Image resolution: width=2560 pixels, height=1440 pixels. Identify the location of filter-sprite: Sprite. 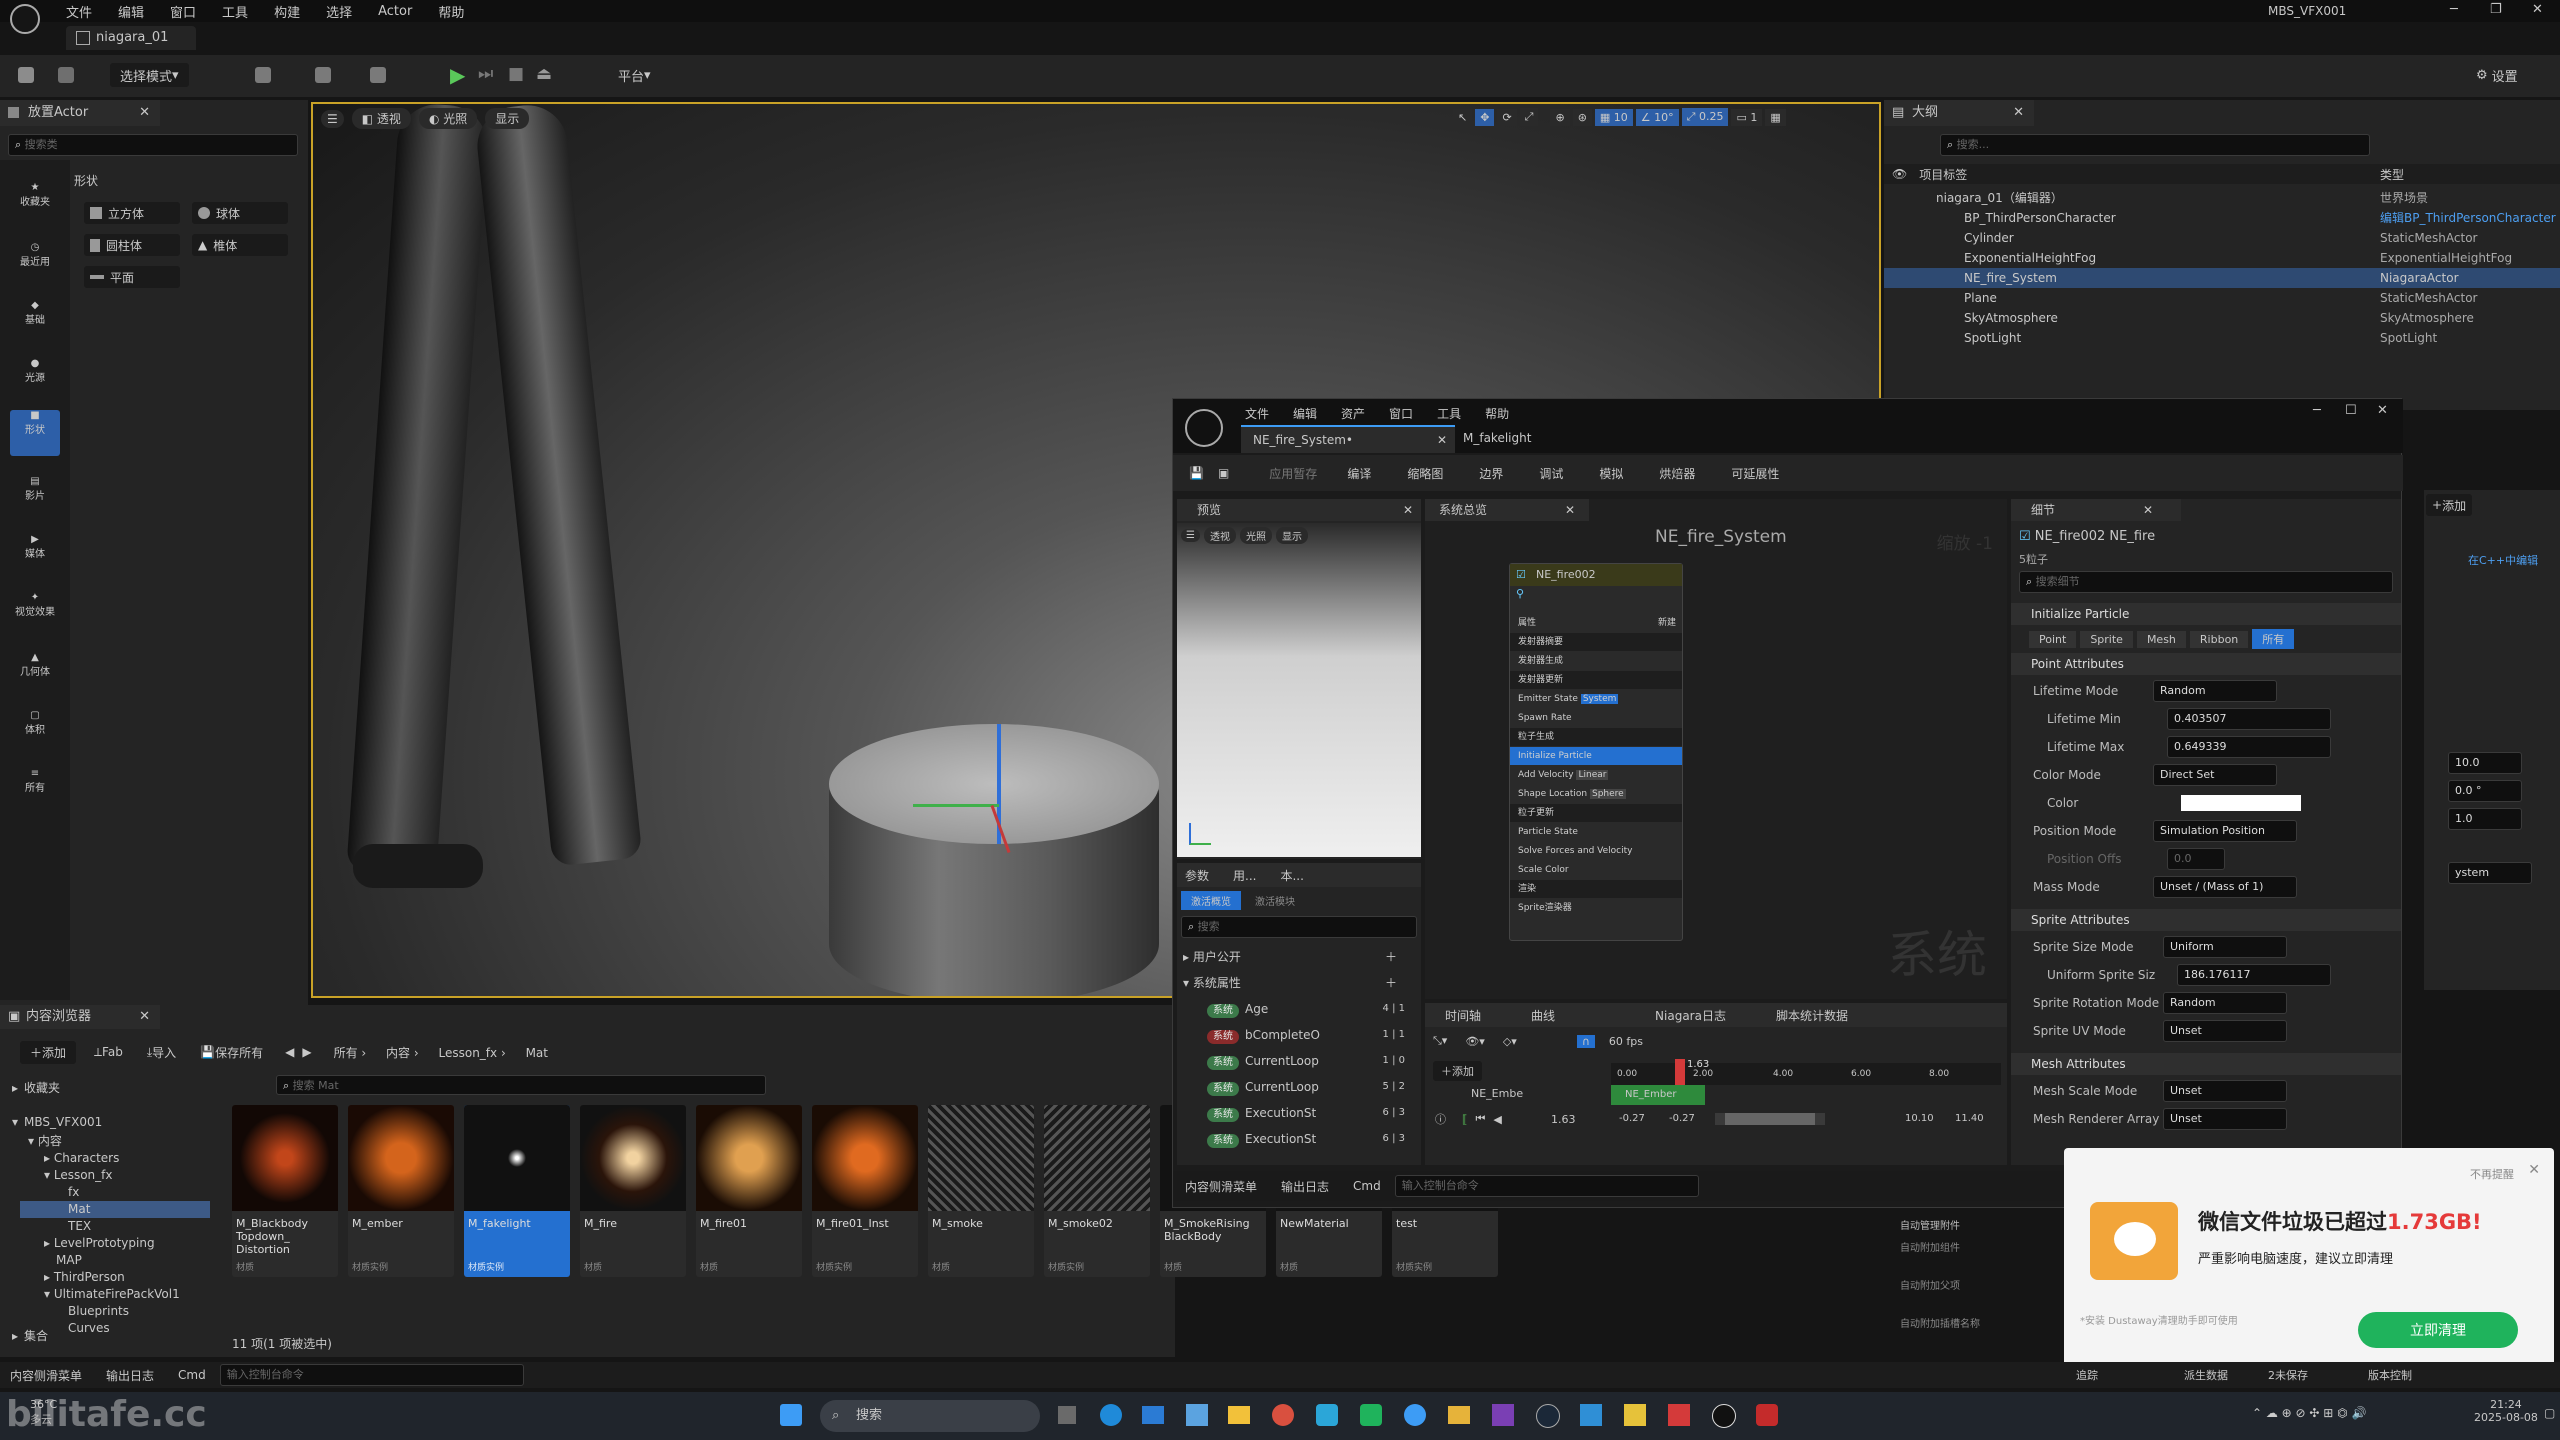
(2106, 639).